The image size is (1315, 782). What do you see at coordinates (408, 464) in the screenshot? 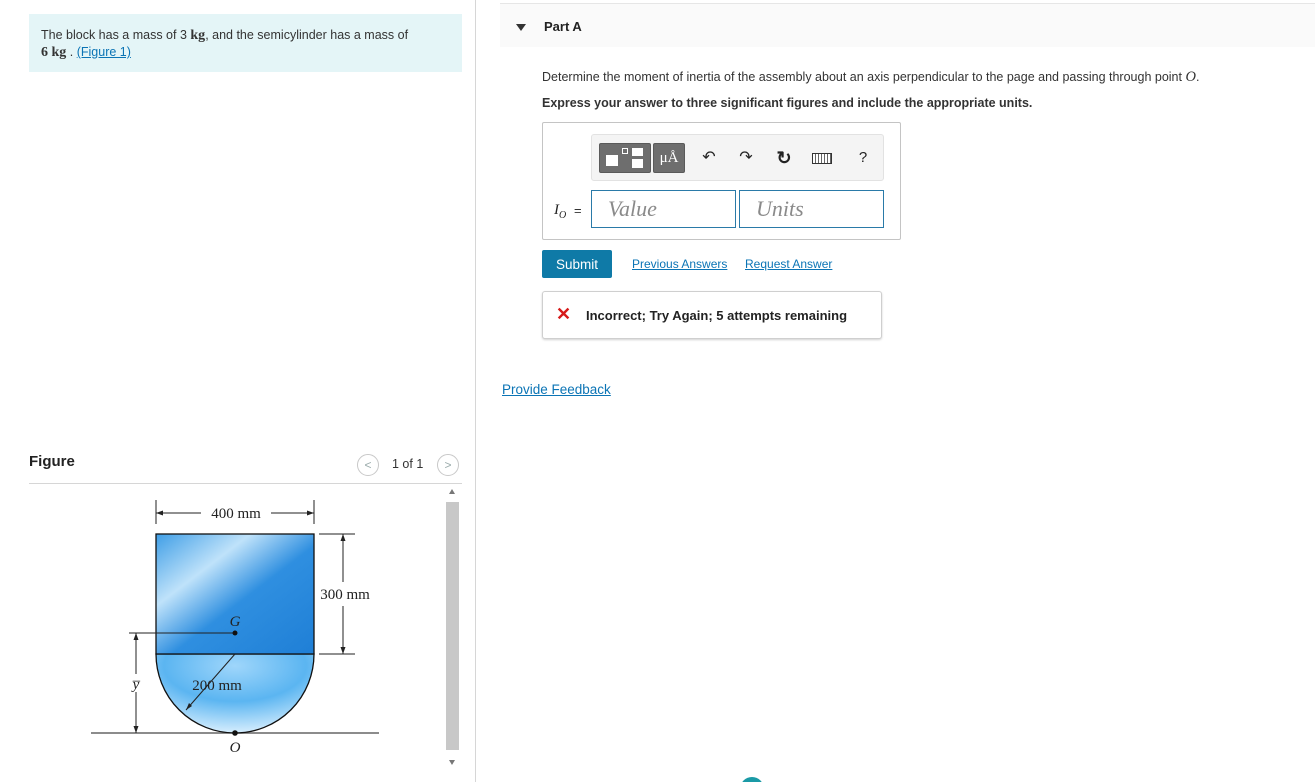
I see `figure-pager-text: 1 of 1` at bounding box center [408, 464].